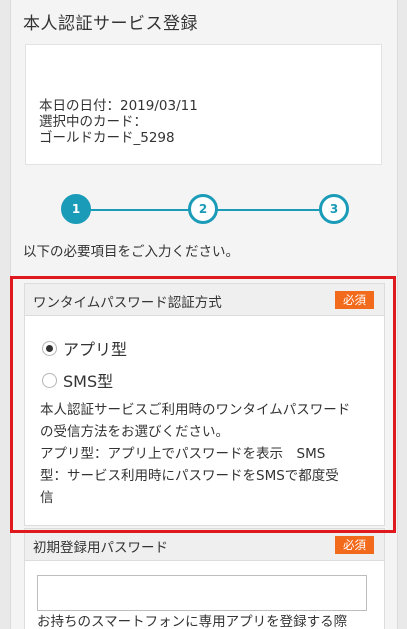  Describe the element at coordinates (47, 498) in the screenshot. I see `otp-description-line: 信` at that location.